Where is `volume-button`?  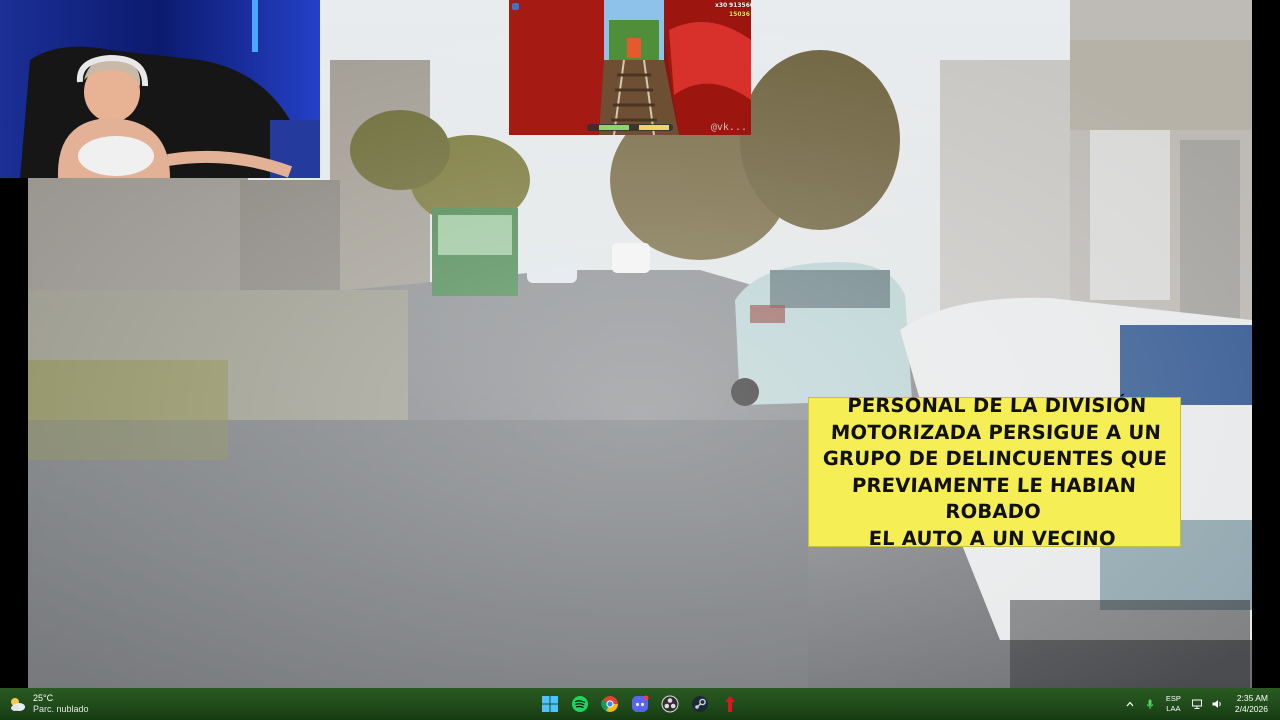 volume-button is located at coordinates (1217, 704).